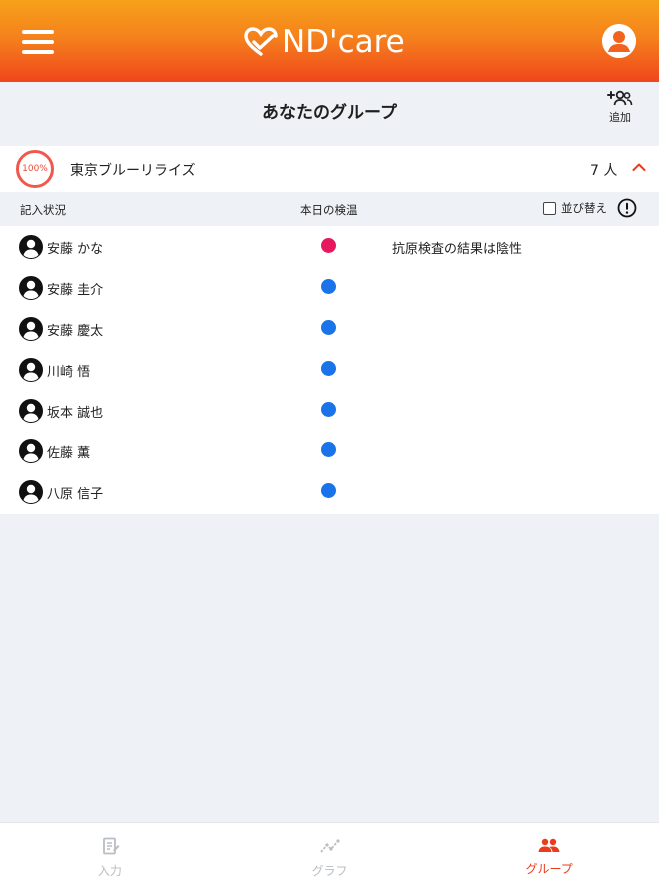  Describe the element at coordinates (584, 208) in the screenshot. I see `sort-label: 並び替え` at that location.